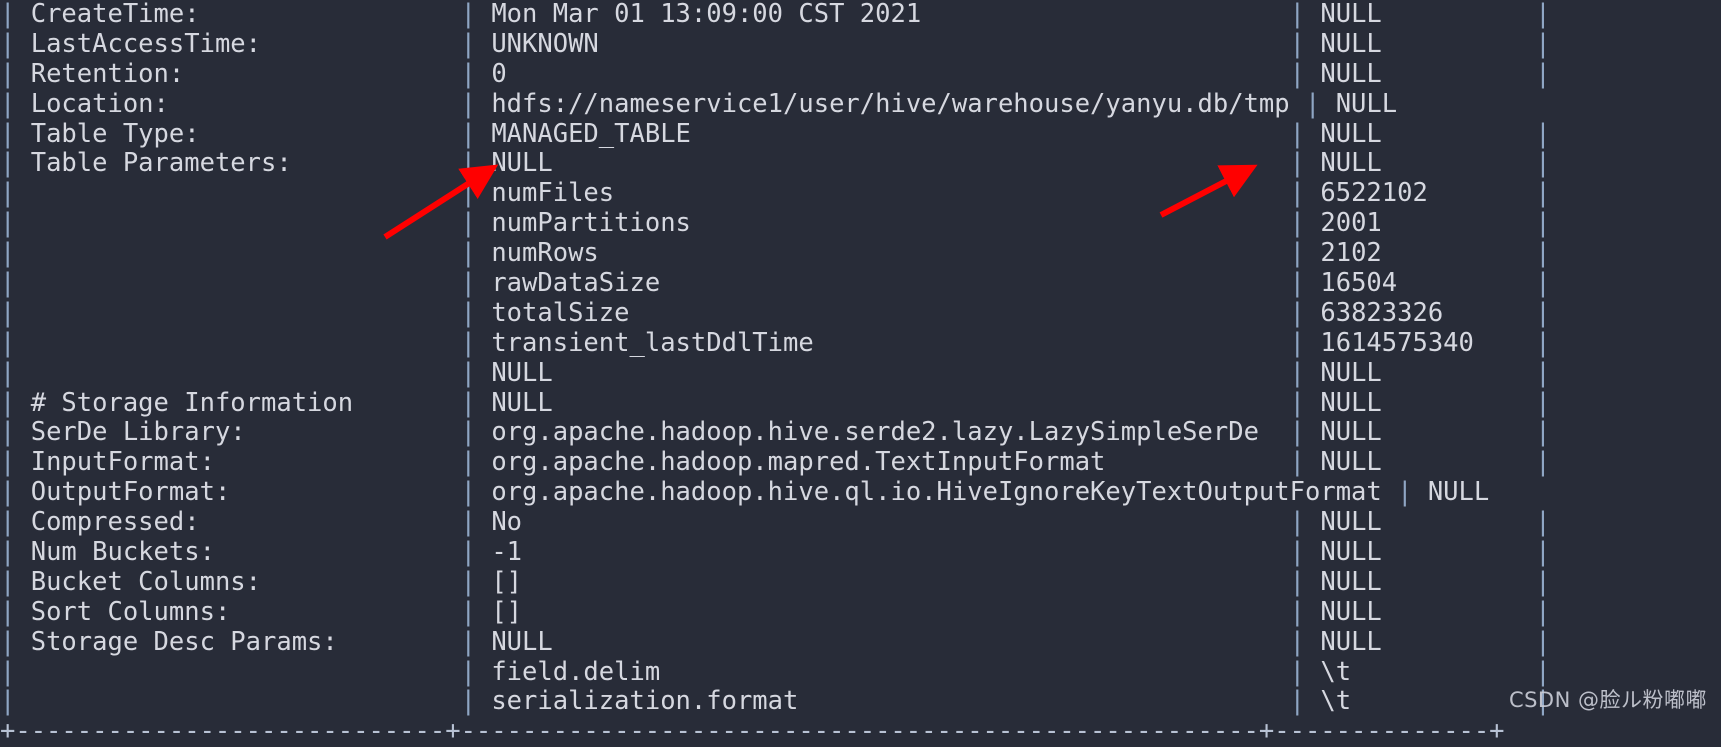 Image resolution: width=1721 pixels, height=747 pixels. What do you see at coordinates (860, 582) in the screenshot?
I see `table-row: | Bucket Columns: | [] | NULL |` at bounding box center [860, 582].